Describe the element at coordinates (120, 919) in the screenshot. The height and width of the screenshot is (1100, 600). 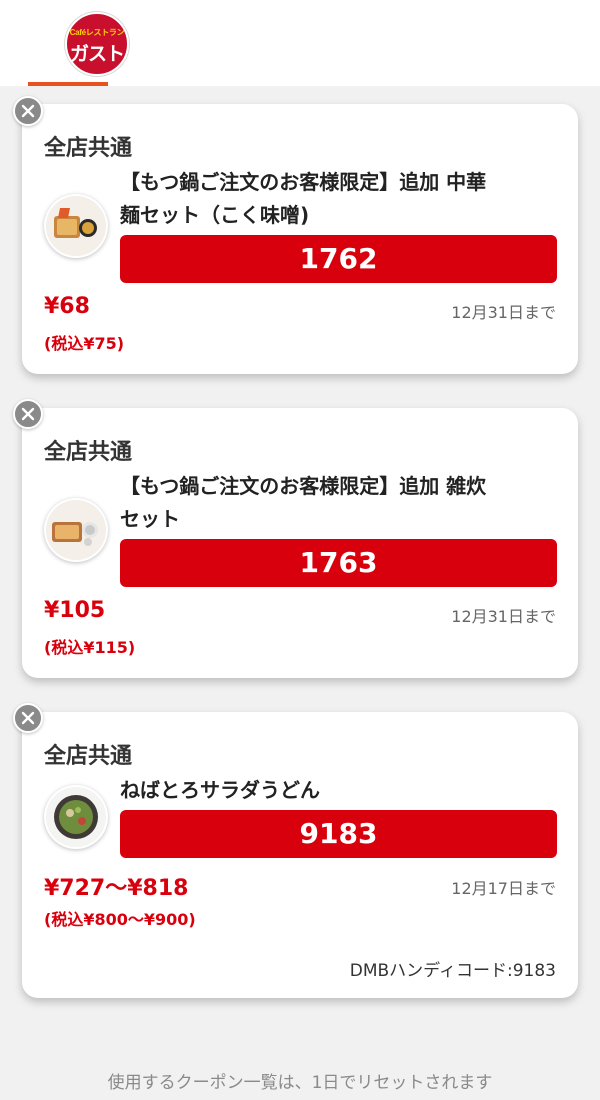
I see `coupon-price-tax: (税込¥800〜¥900)` at that location.